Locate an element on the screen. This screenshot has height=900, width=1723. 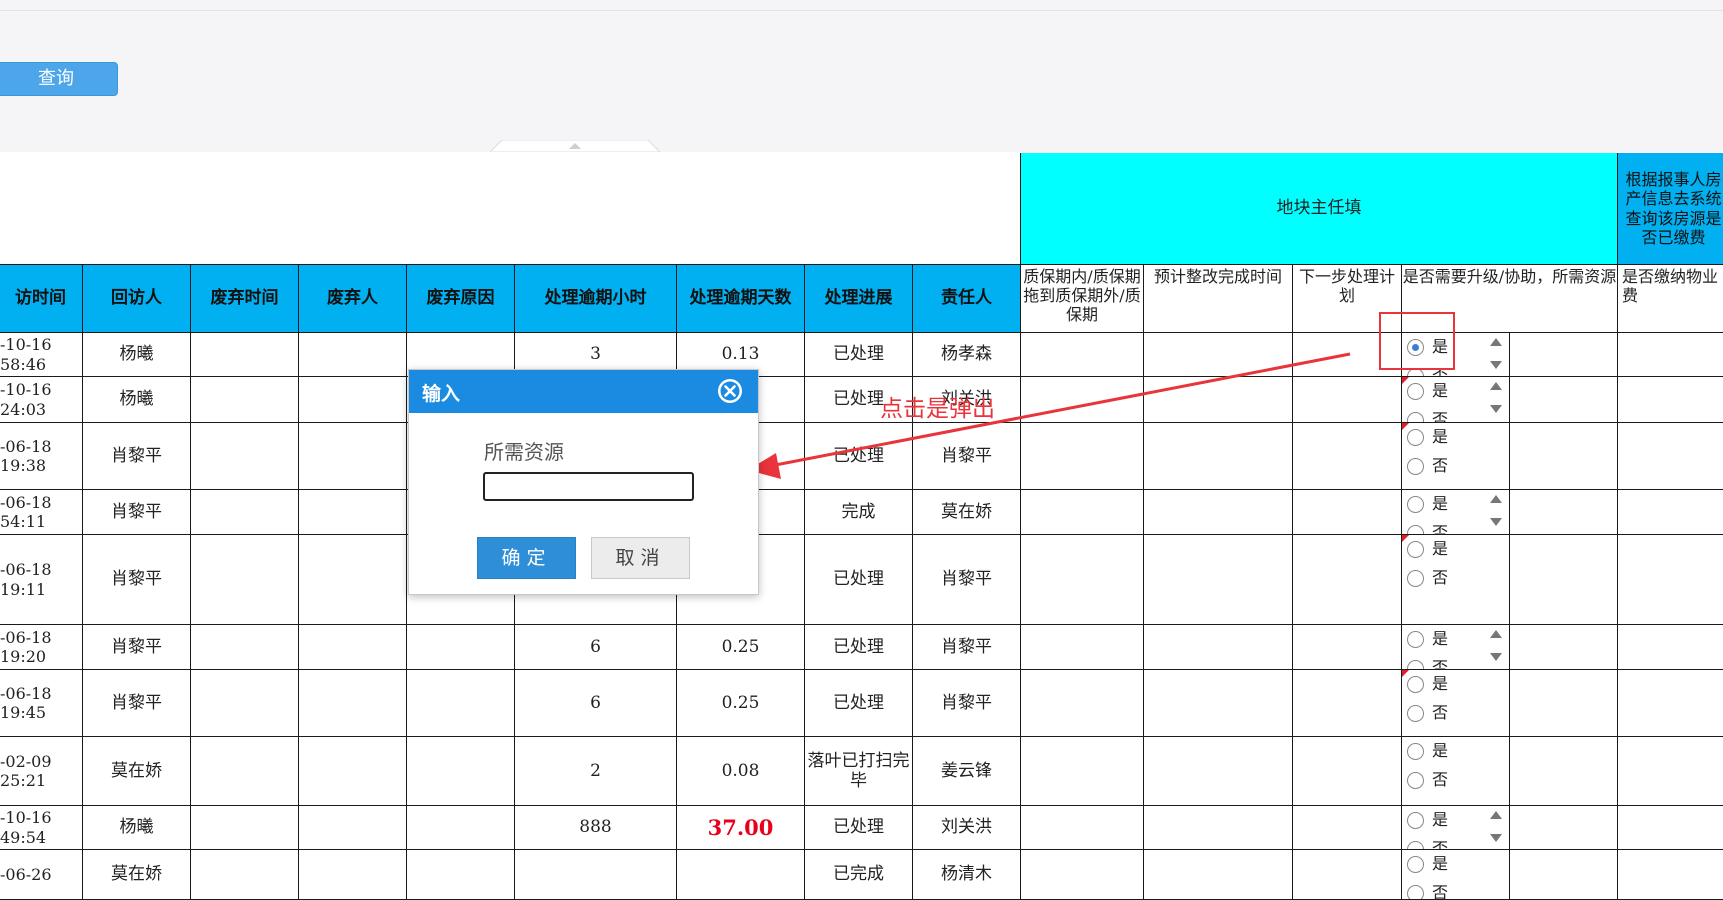
annotation-arrow is located at coordinates (1049, 415).